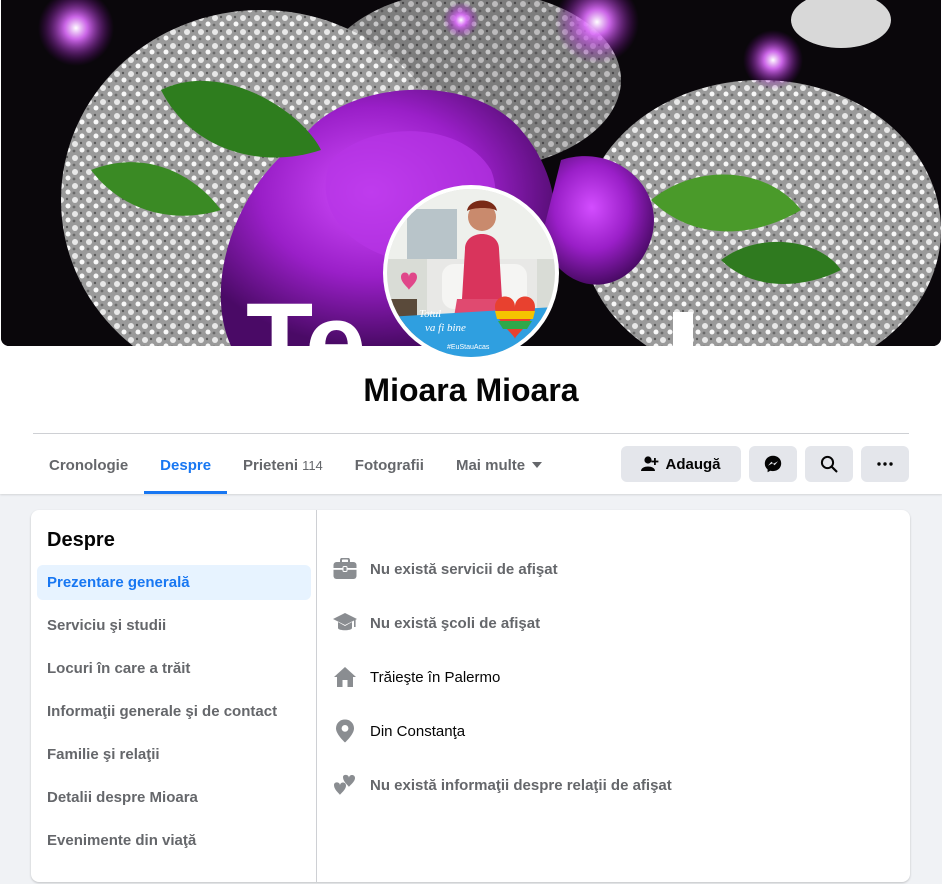 The image size is (942, 884). I want to click on profile-name: Mioara Mioara, so click(471, 390).